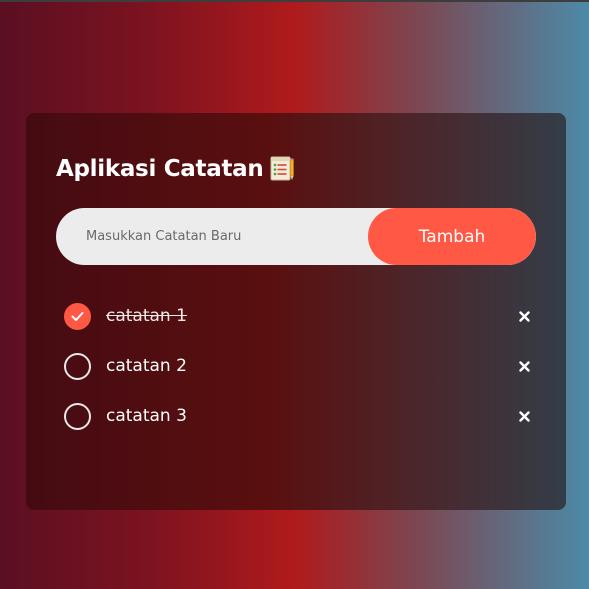  What do you see at coordinates (146, 416) in the screenshot?
I see `note-text: catatan 3` at bounding box center [146, 416].